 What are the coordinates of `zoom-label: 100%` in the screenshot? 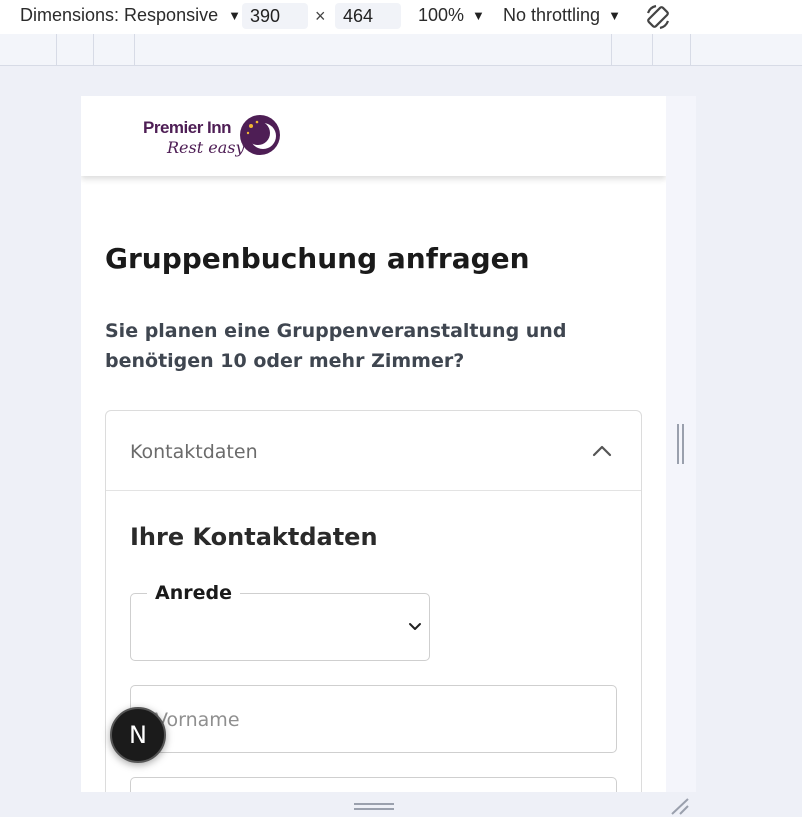 It's located at (441, 15).